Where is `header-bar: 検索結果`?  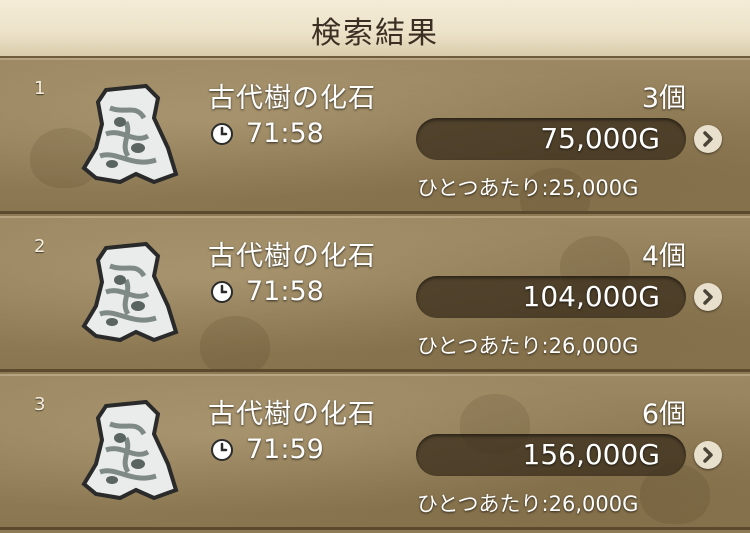 header-bar: 検索結果 is located at coordinates (375, 29).